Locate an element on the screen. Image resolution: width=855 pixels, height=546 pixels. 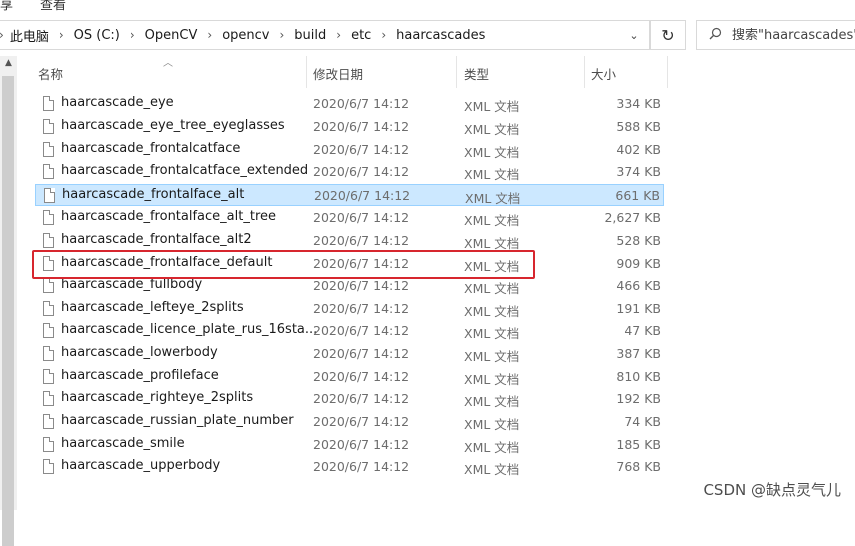
scrollbar-thumb is located at coordinates (8, 311).